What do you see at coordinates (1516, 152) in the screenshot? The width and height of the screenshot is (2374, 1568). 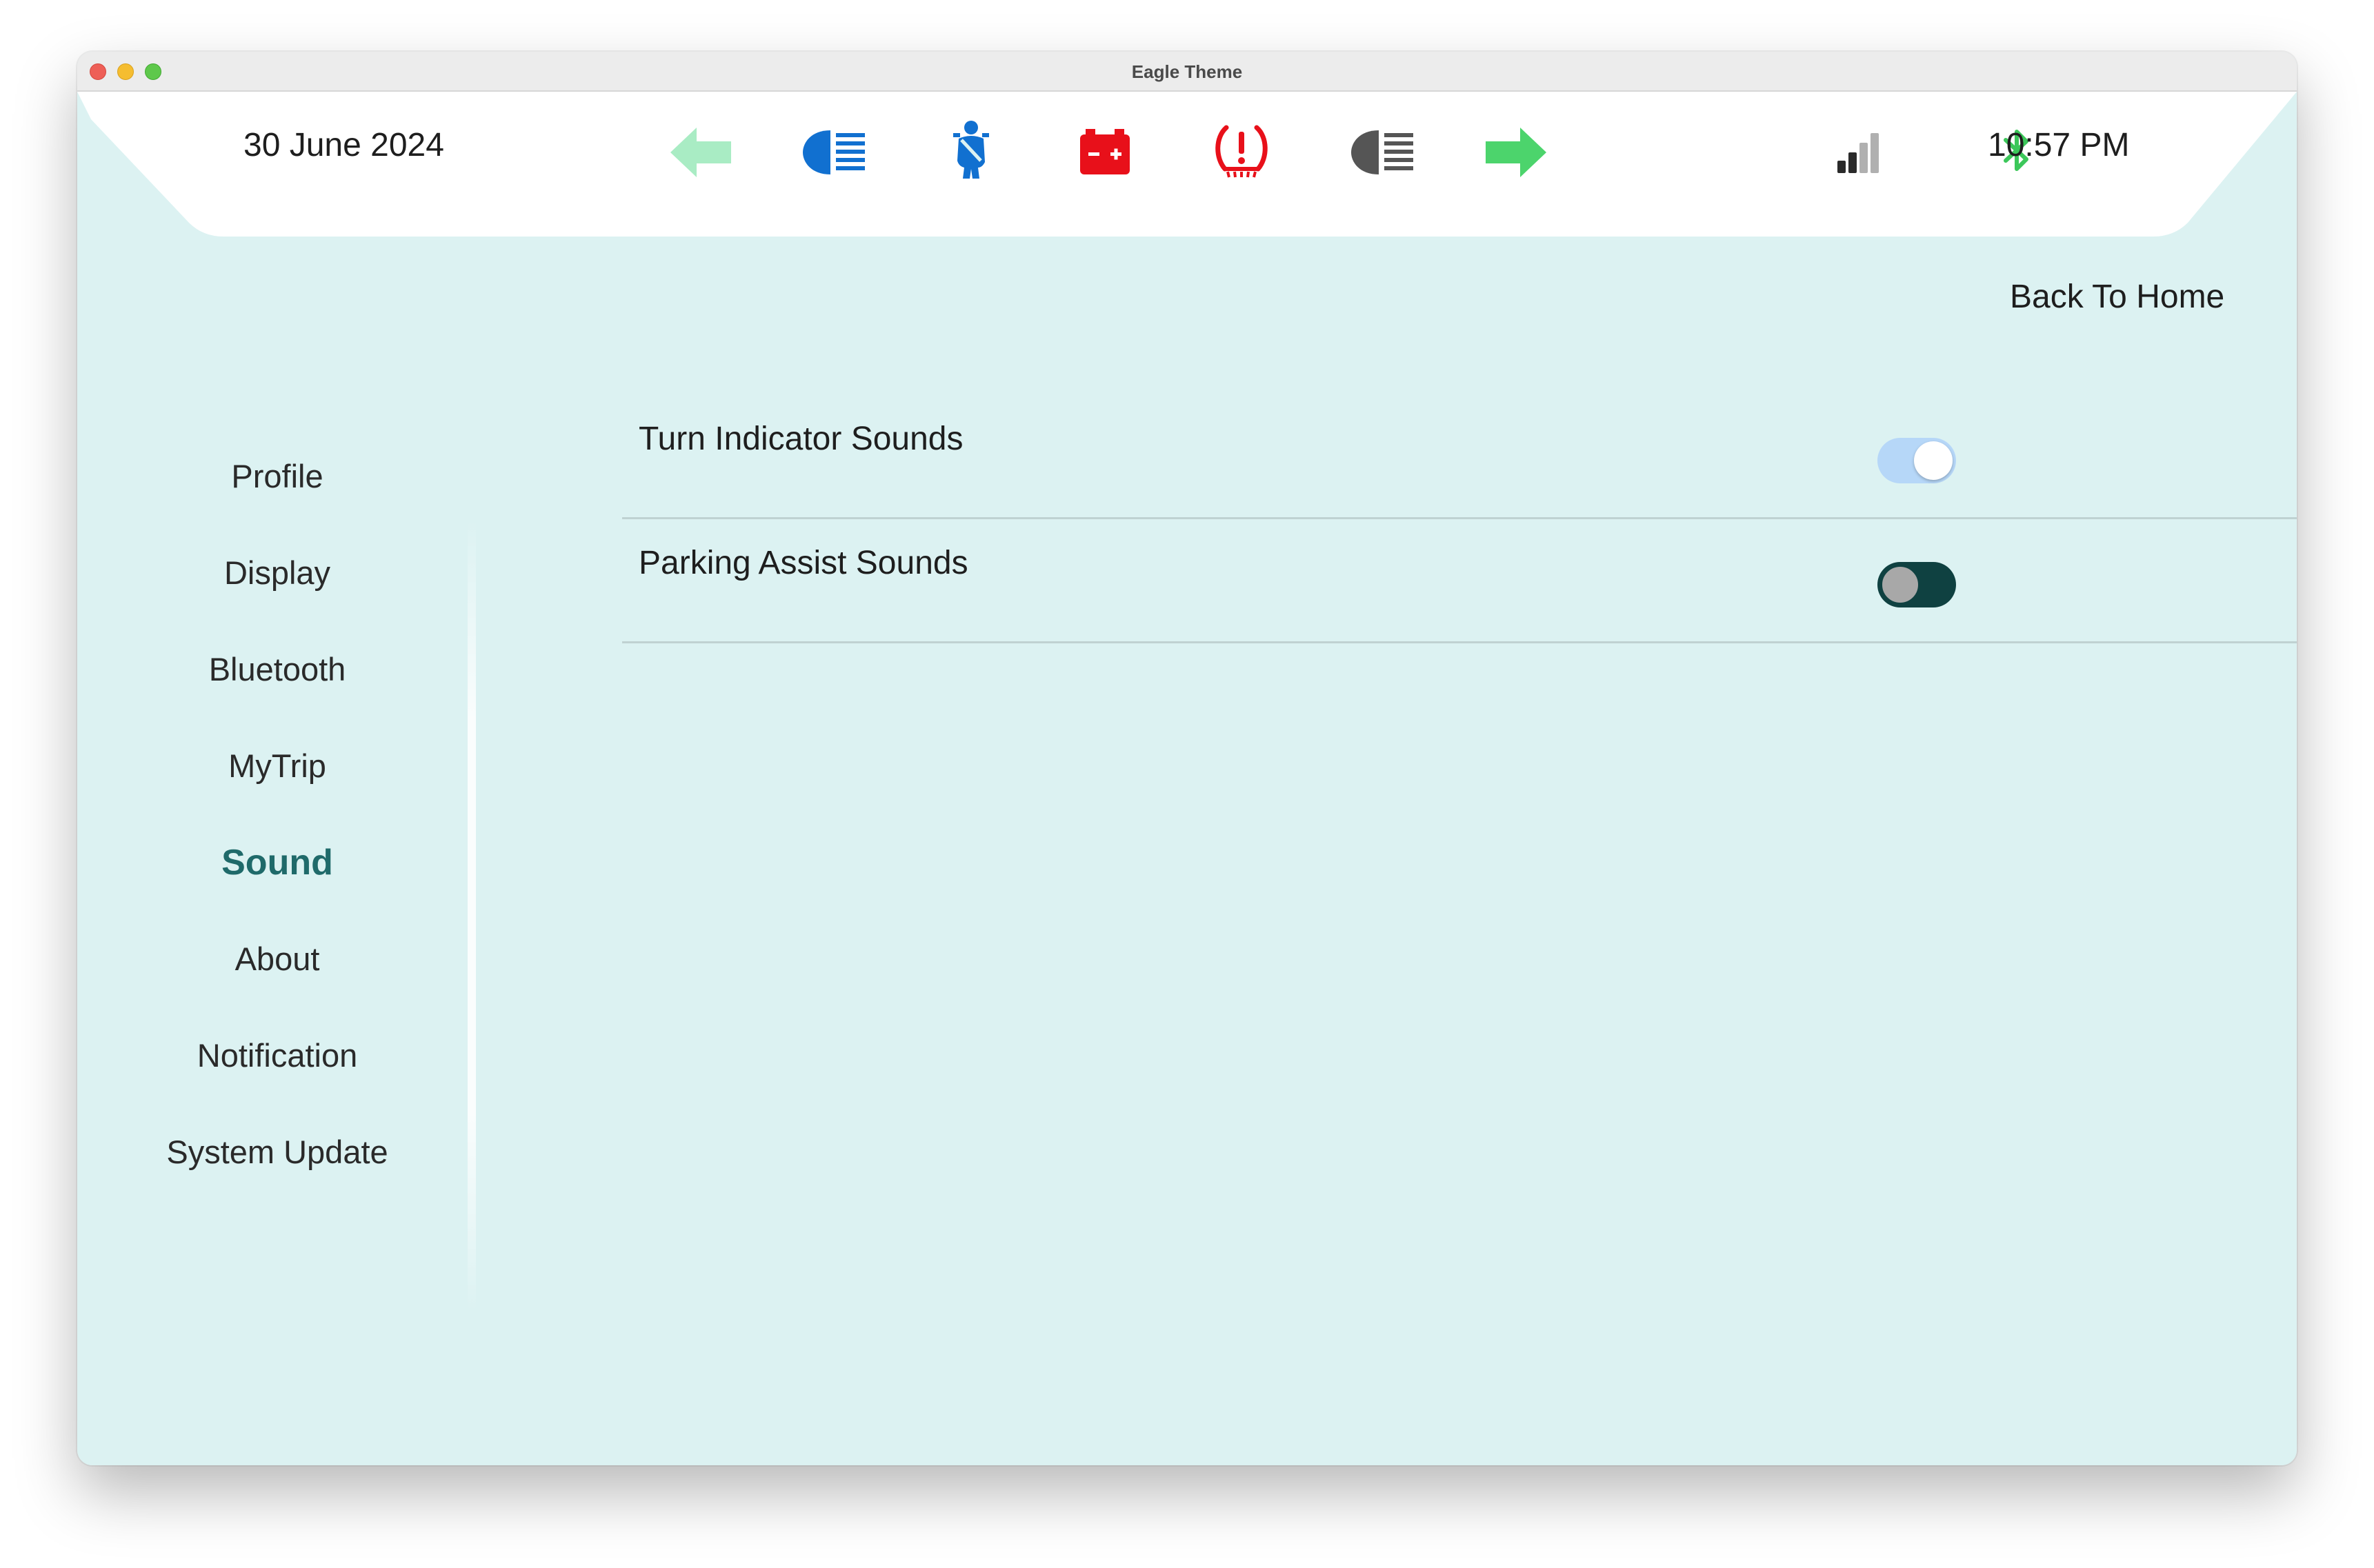 I see `right-turn-arrow-icon` at bounding box center [1516, 152].